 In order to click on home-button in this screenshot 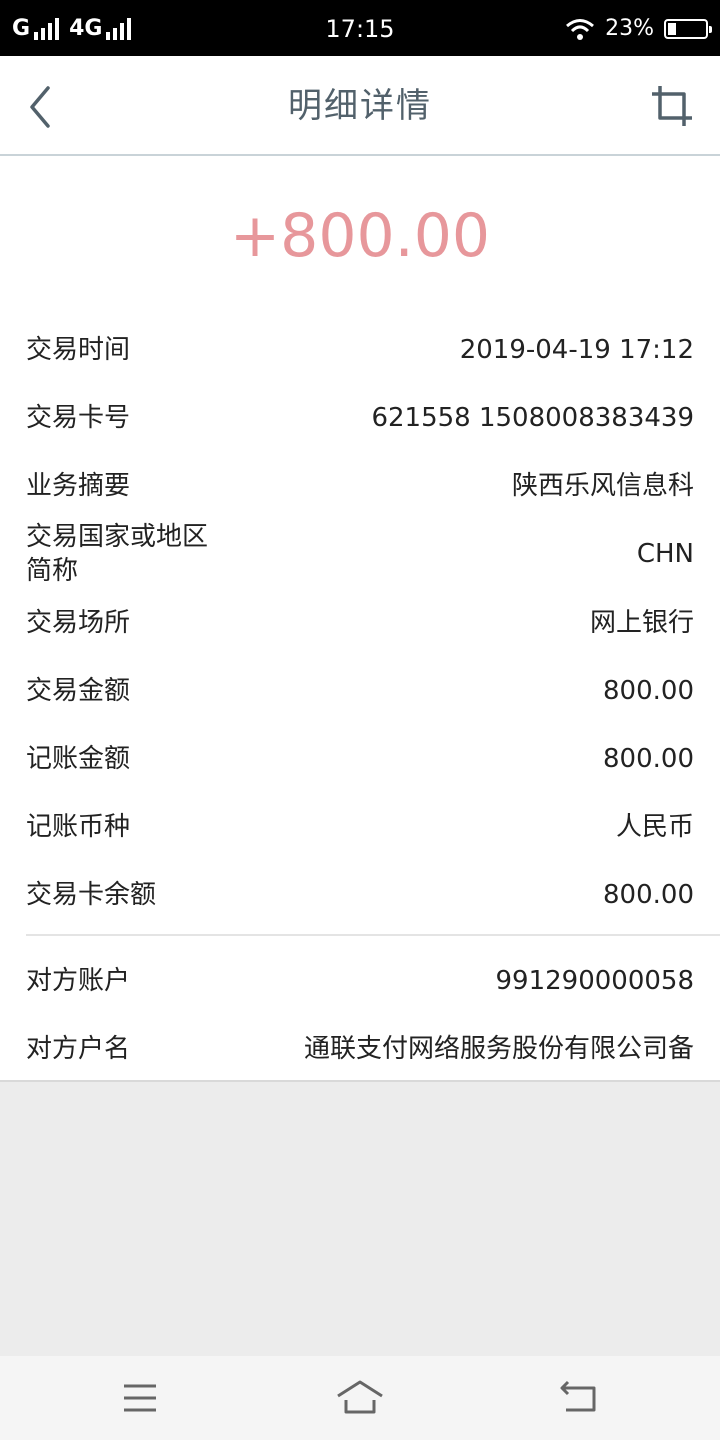, I will do `click(360, 1398)`.